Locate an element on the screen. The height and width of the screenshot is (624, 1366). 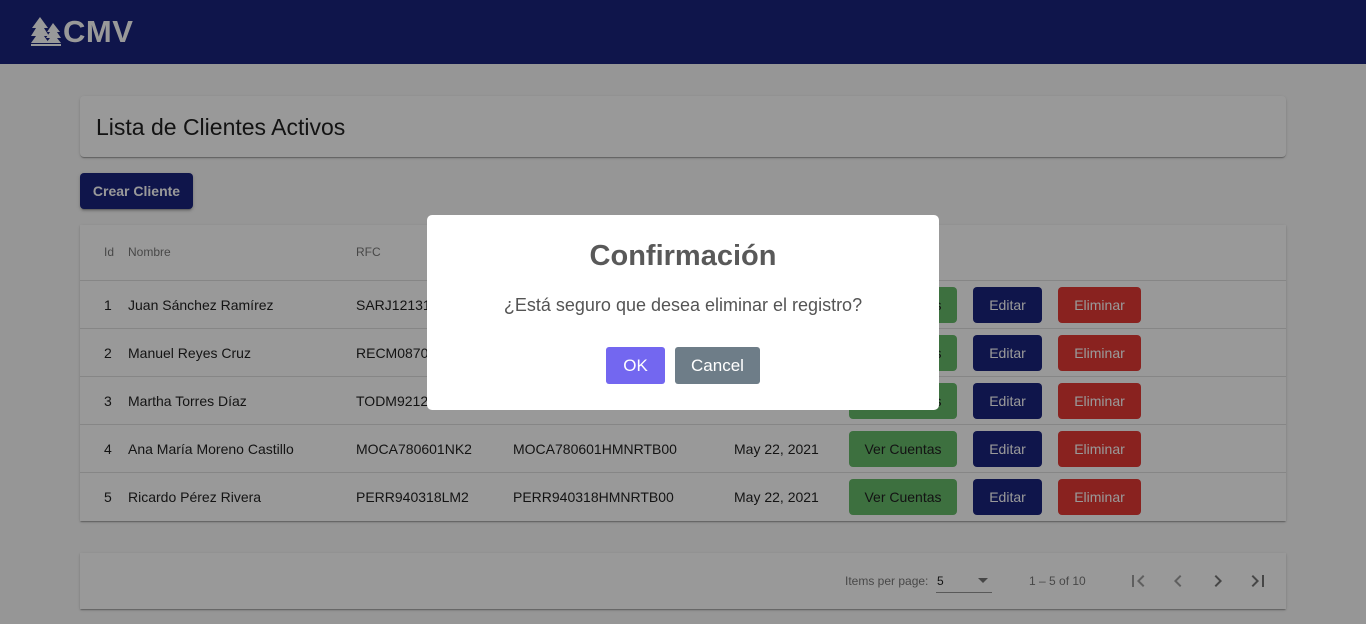
dialog-title: Confirmación is located at coordinates (683, 256).